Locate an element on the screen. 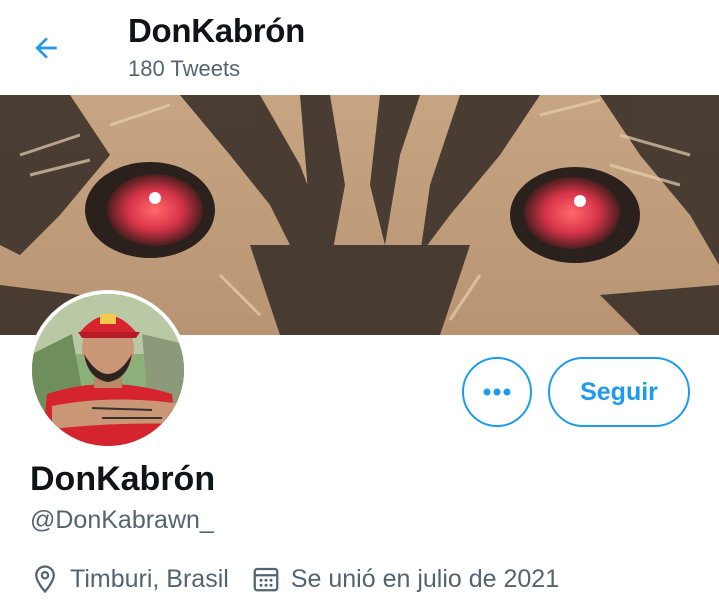  location-text: Timburi, Brasil is located at coordinates (149, 578).